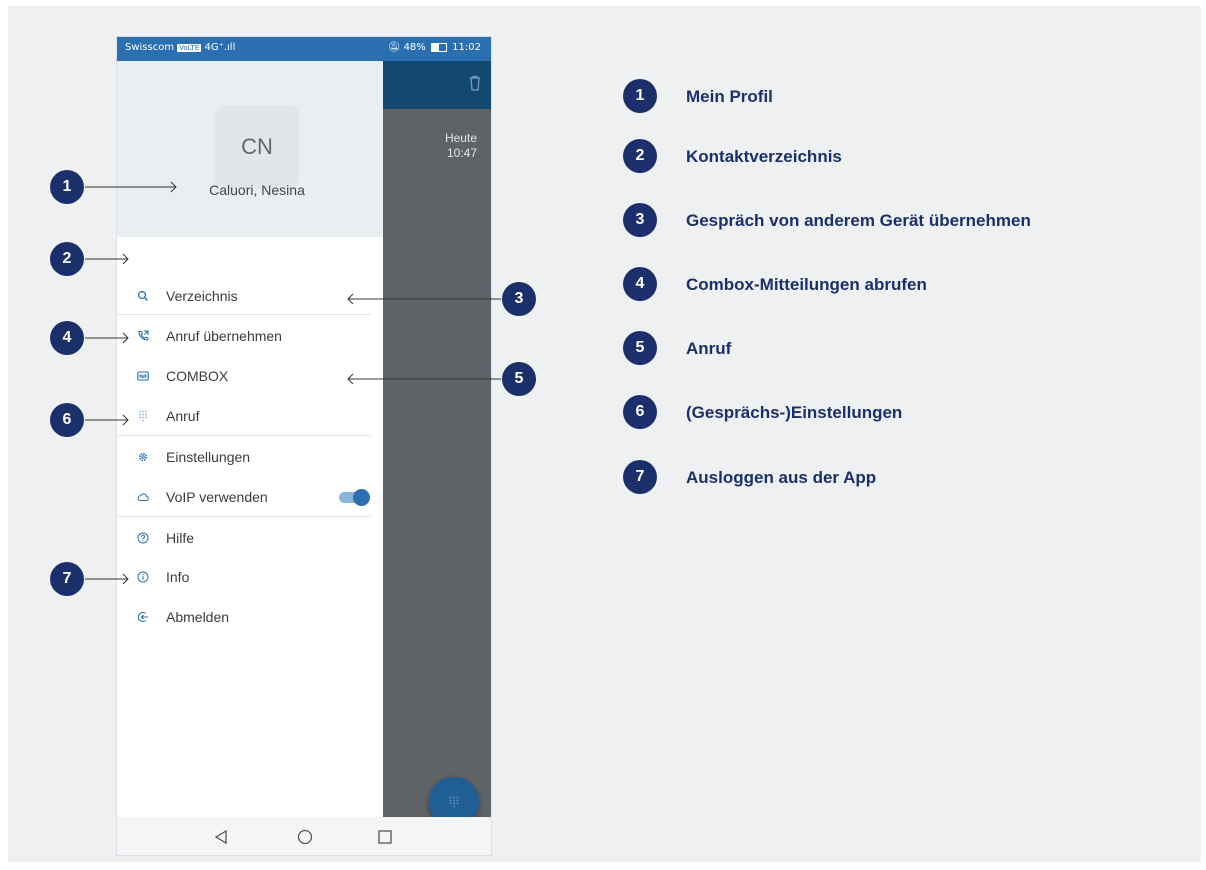 This screenshot has height=870, width=1206. I want to click on callout-7: 7, so click(67, 579).